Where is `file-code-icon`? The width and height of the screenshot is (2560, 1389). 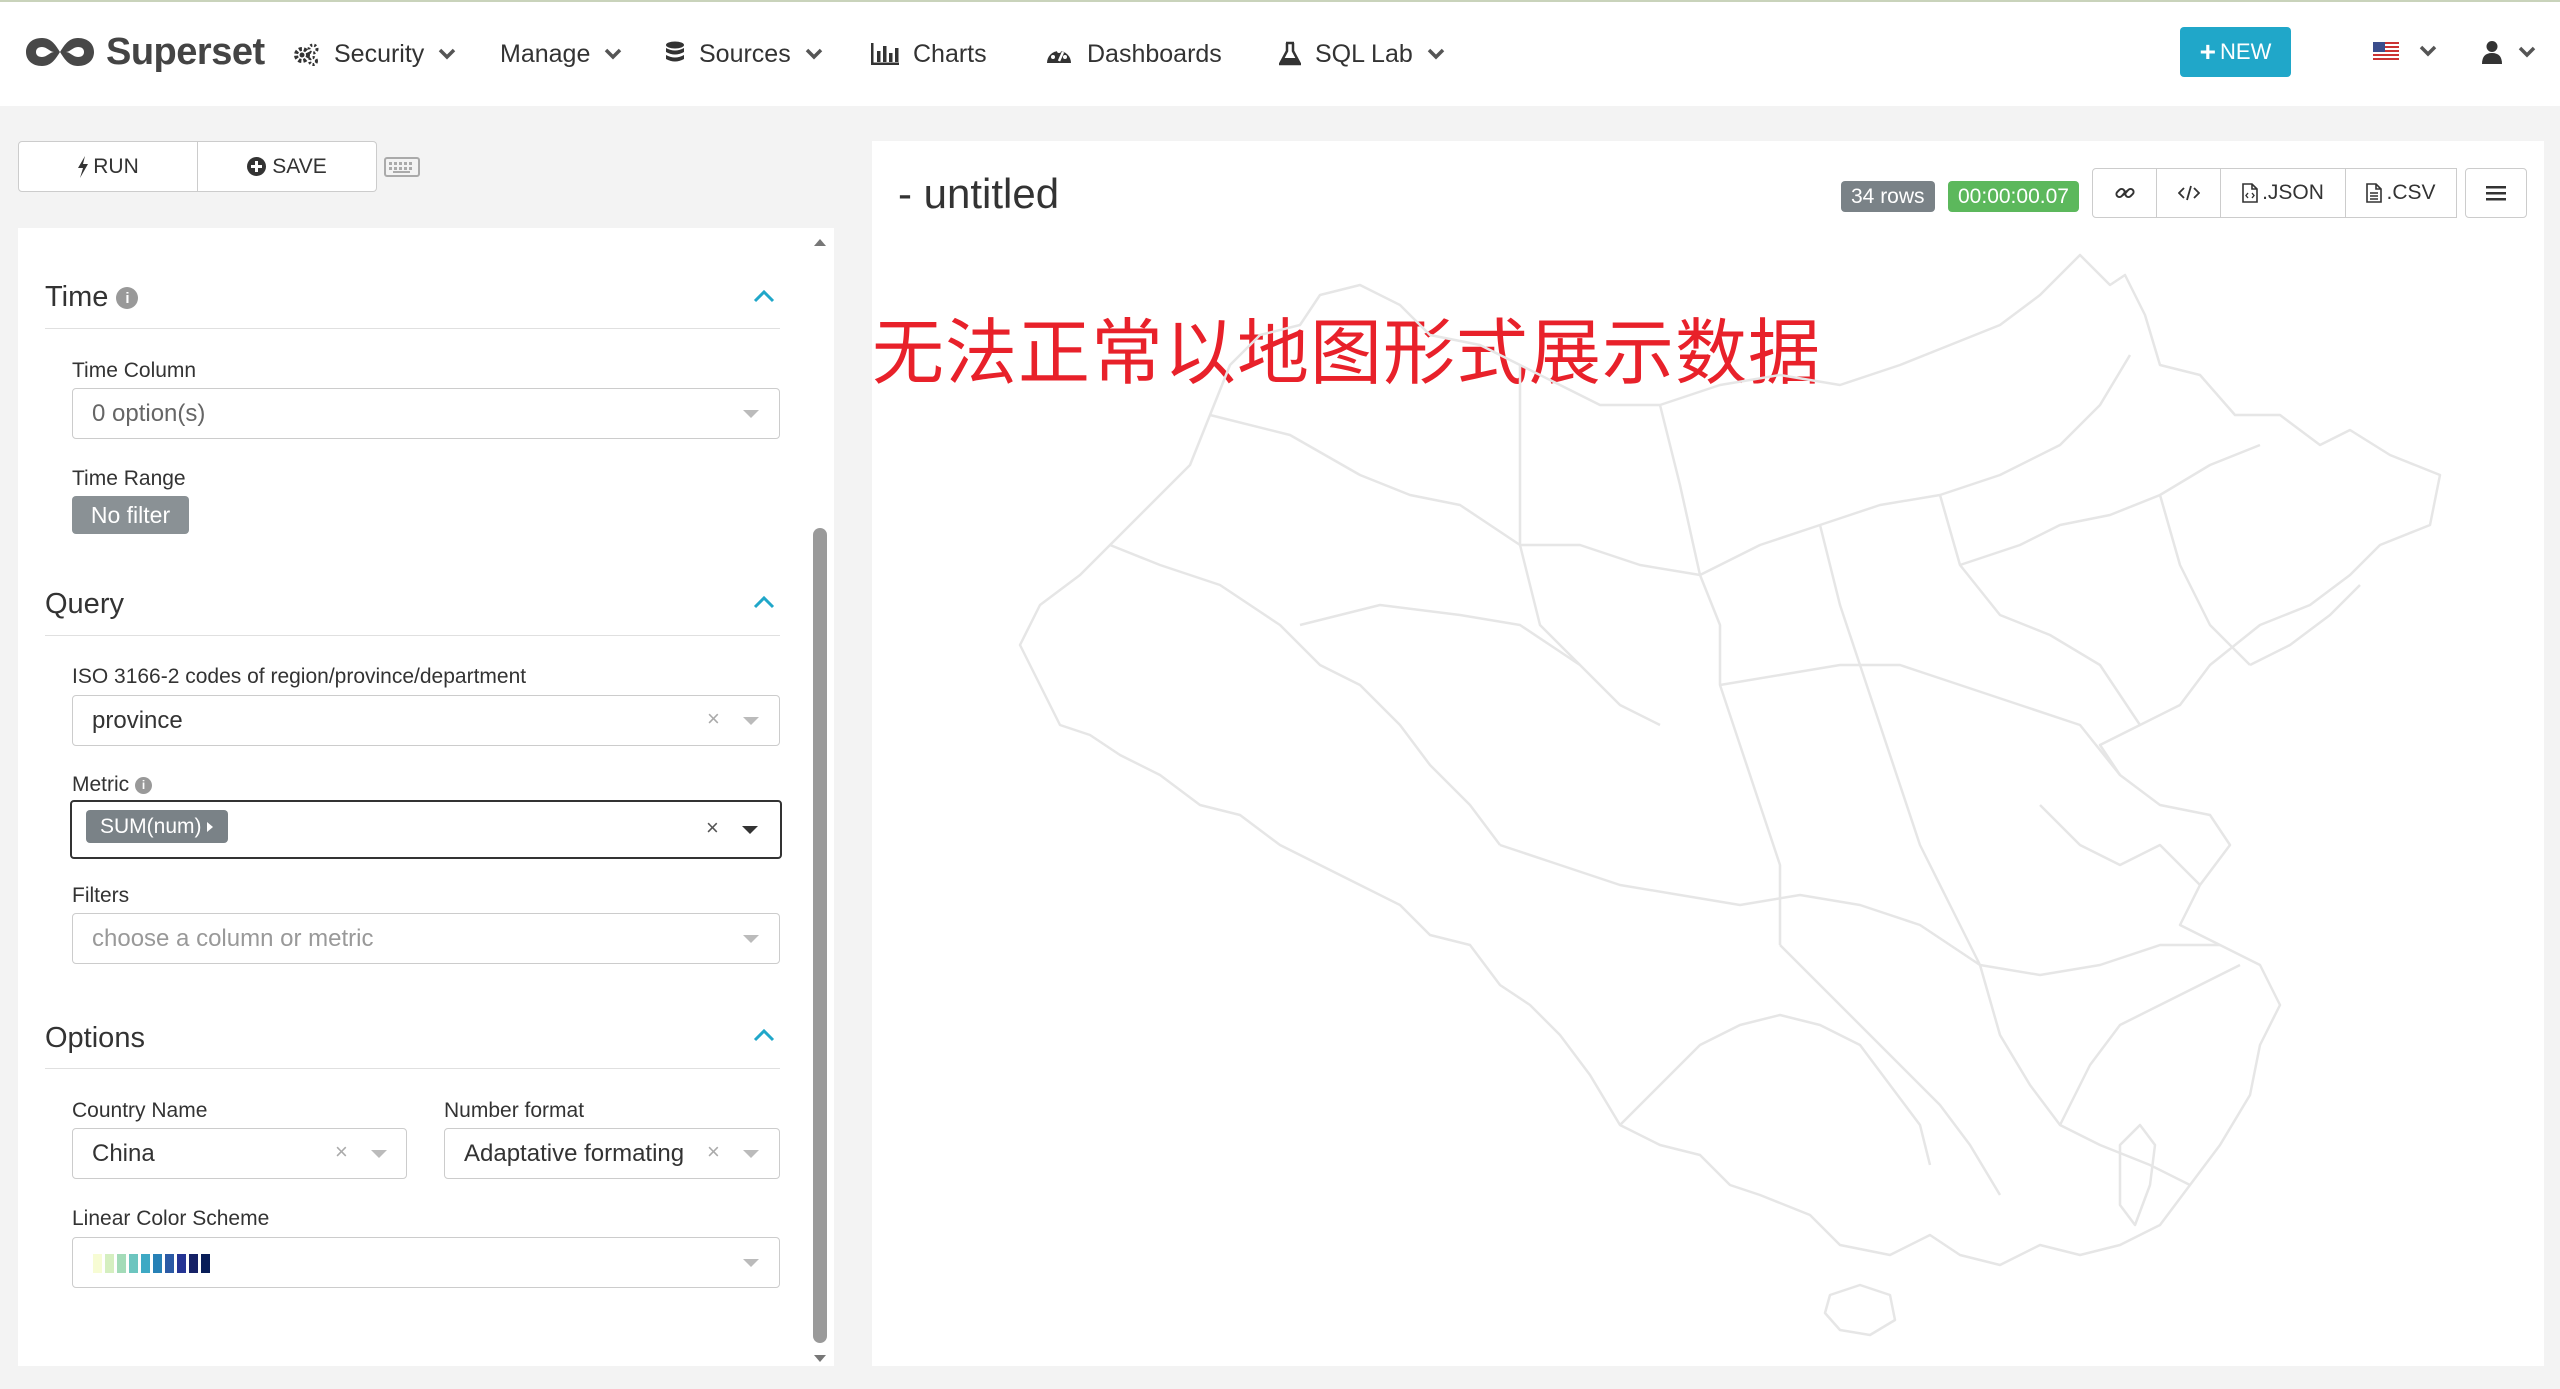 file-code-icon is located at coordinates (2250, 193).